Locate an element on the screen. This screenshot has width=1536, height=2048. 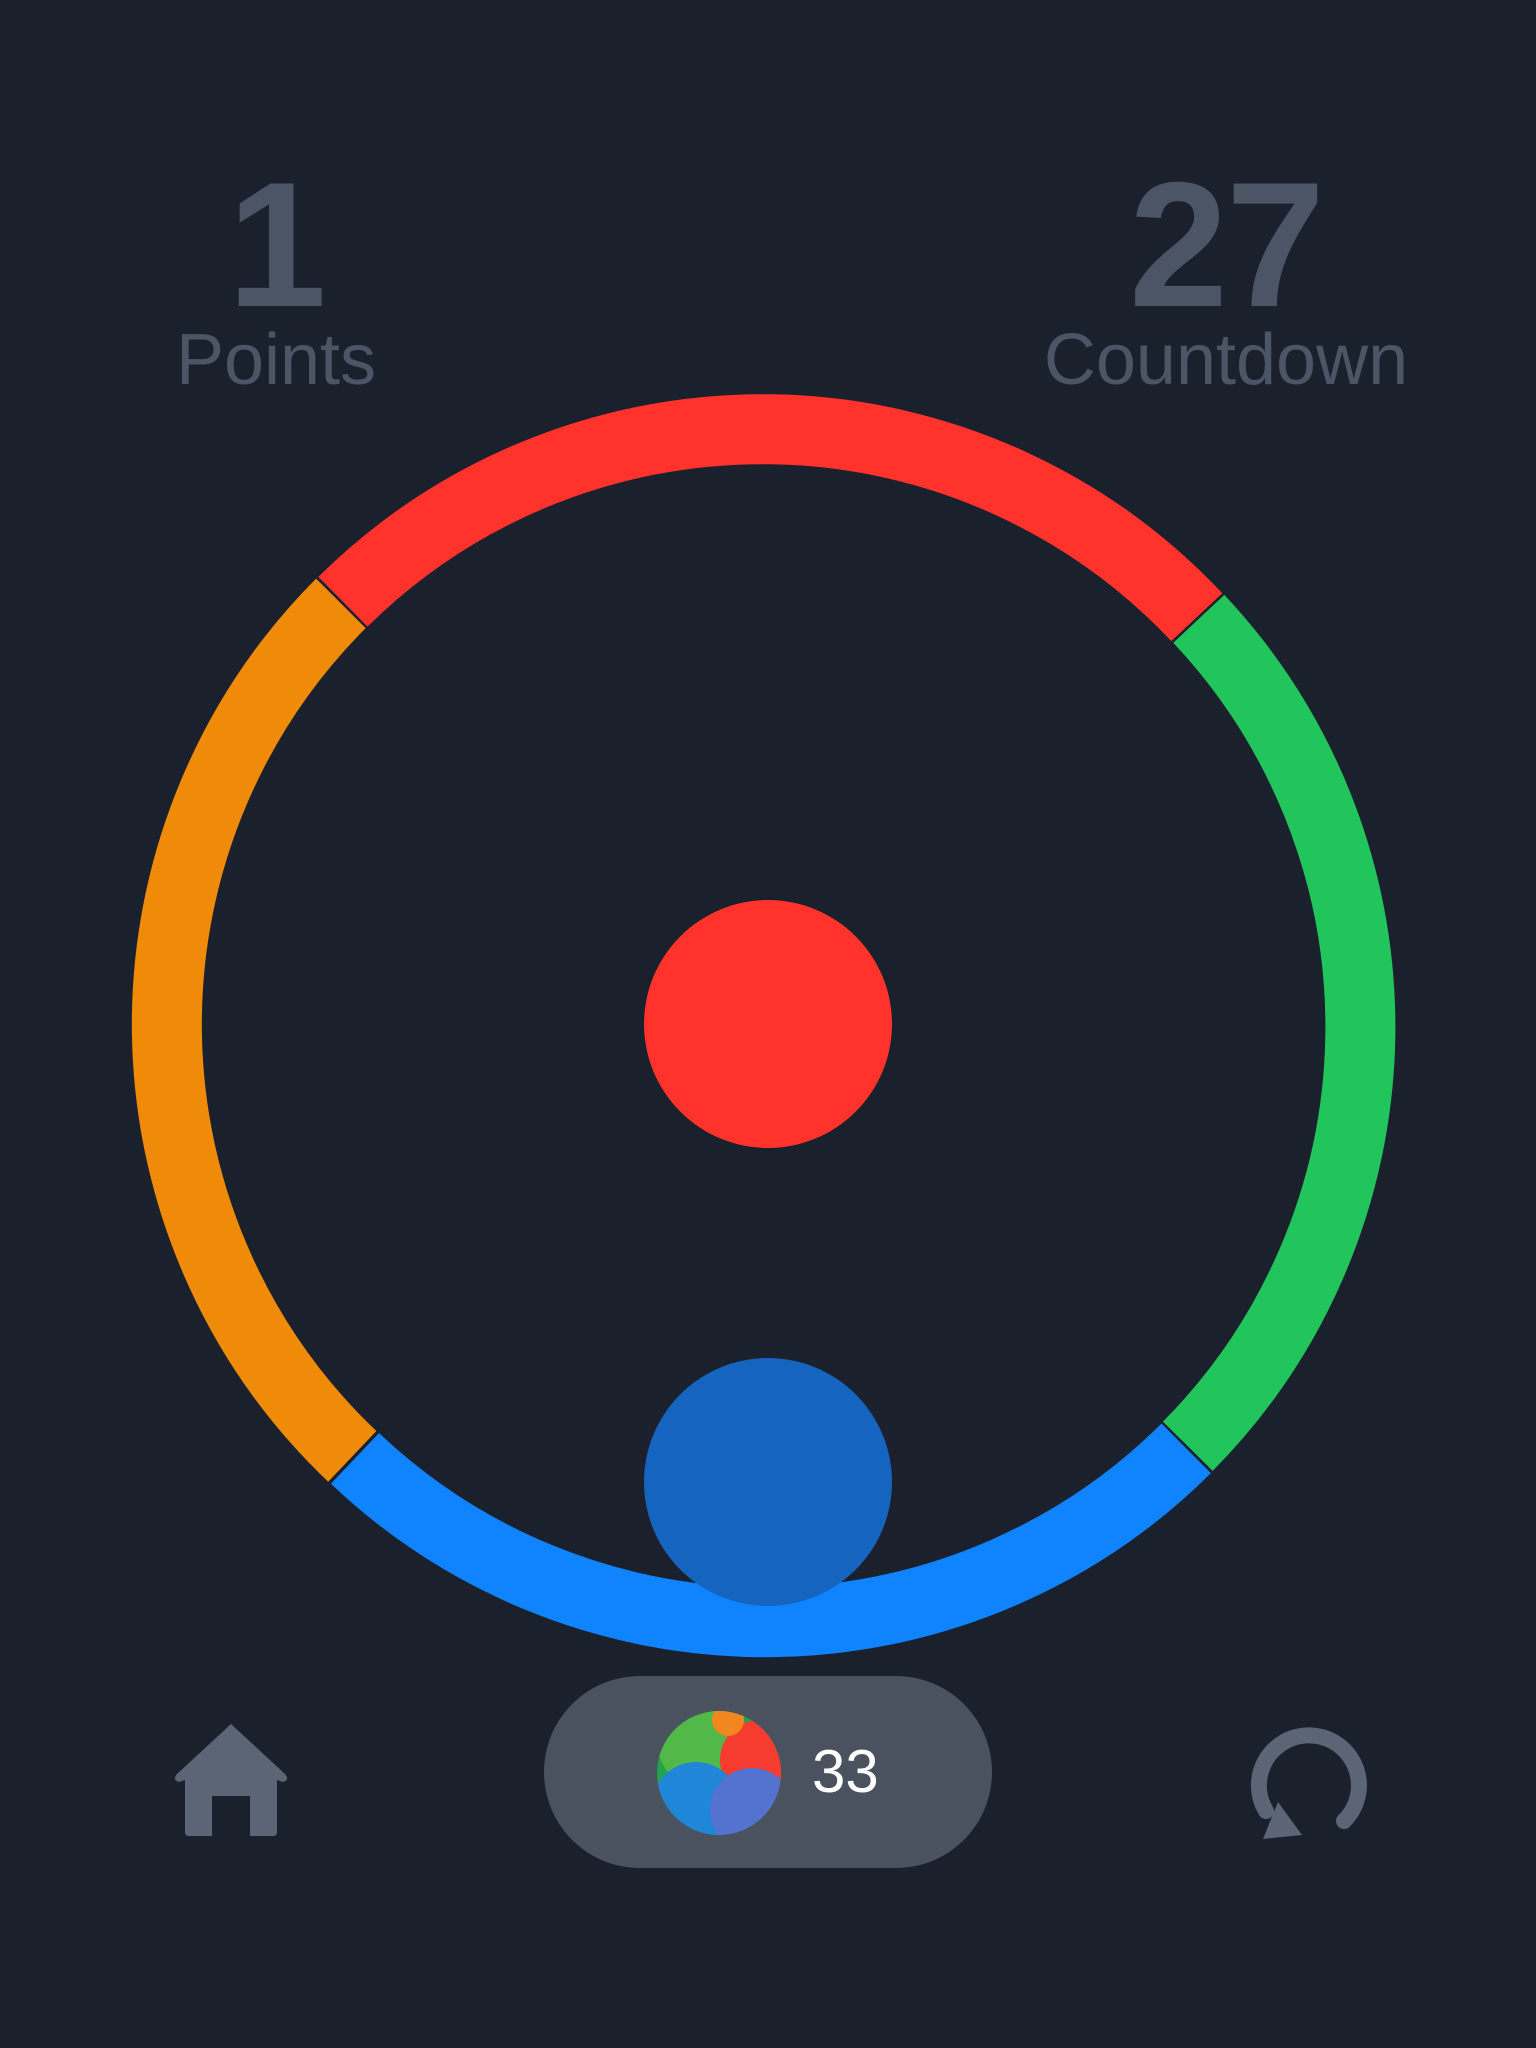
balls-counter-button: 33 is located at coordinates (768, 1772).